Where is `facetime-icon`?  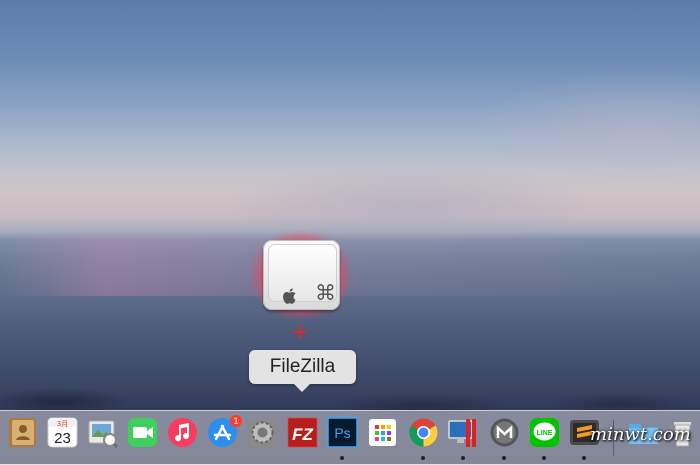
facetime-icon is located at coordinates (142, 432).